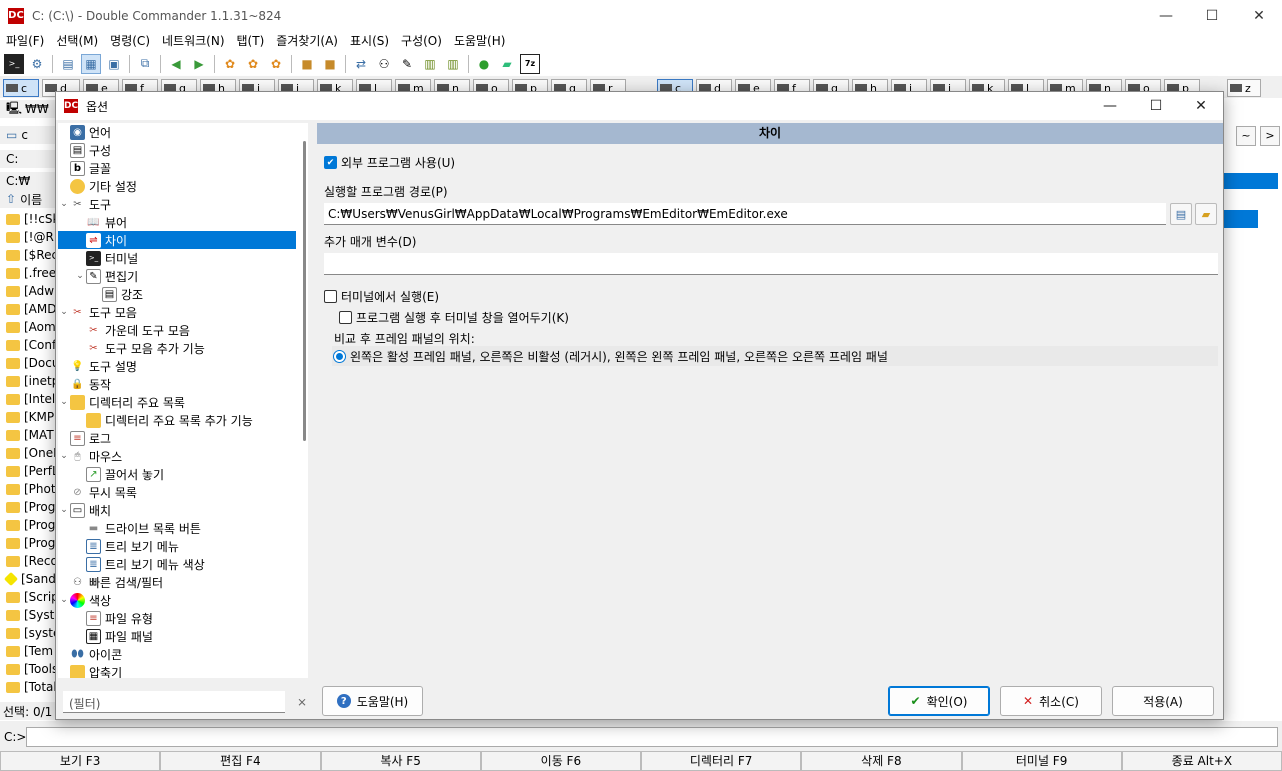 This screenshot has width=1282, height=771. What do you see at coordinates (369, 41) in the screenshot?
I see `menu-show: 표시(S)` at bounding box center [369, 41].